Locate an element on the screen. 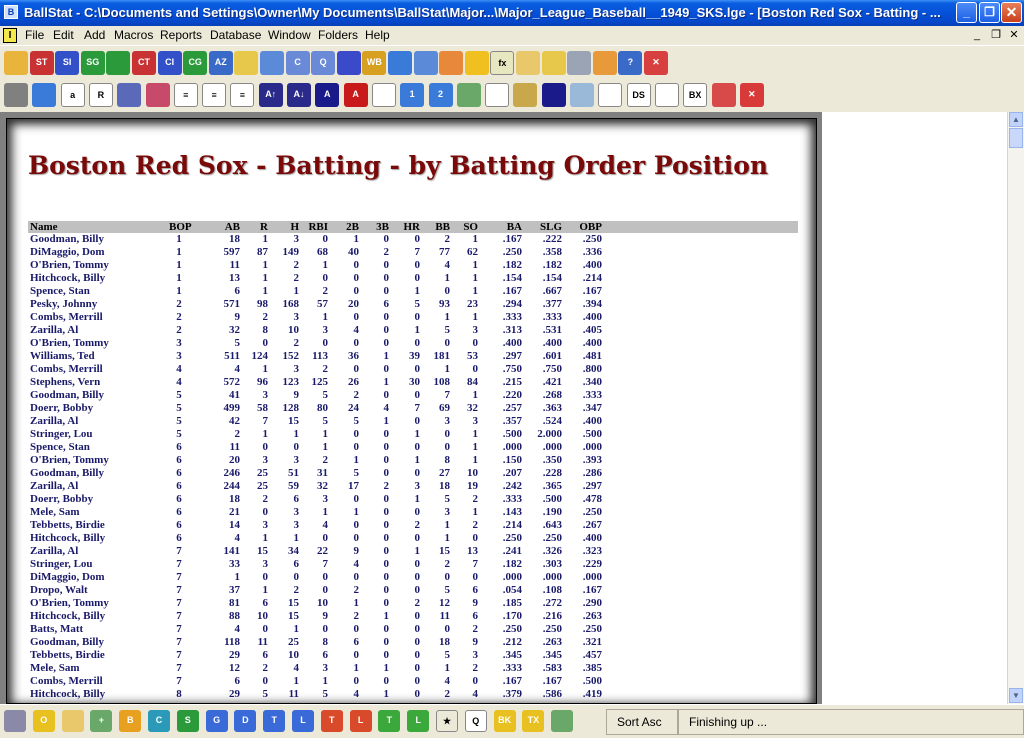 Image resolution: width=1024 pixels, height=738 pixels. font-grow-icon: A↑ is located at coordinates (270, 95).